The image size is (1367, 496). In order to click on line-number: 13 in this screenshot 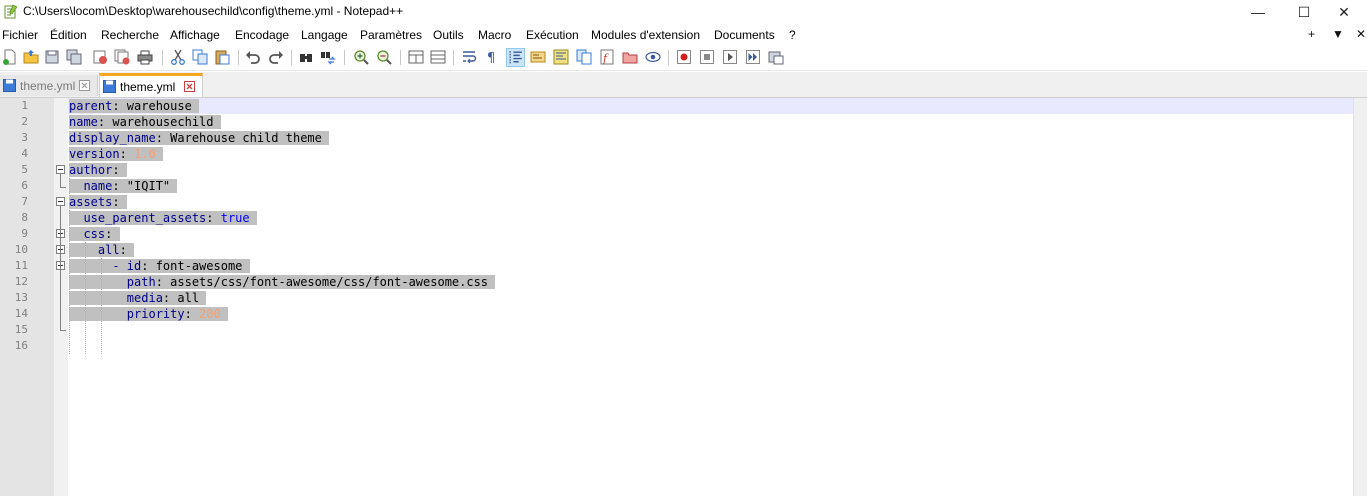, I will do `click(21, 297)`.